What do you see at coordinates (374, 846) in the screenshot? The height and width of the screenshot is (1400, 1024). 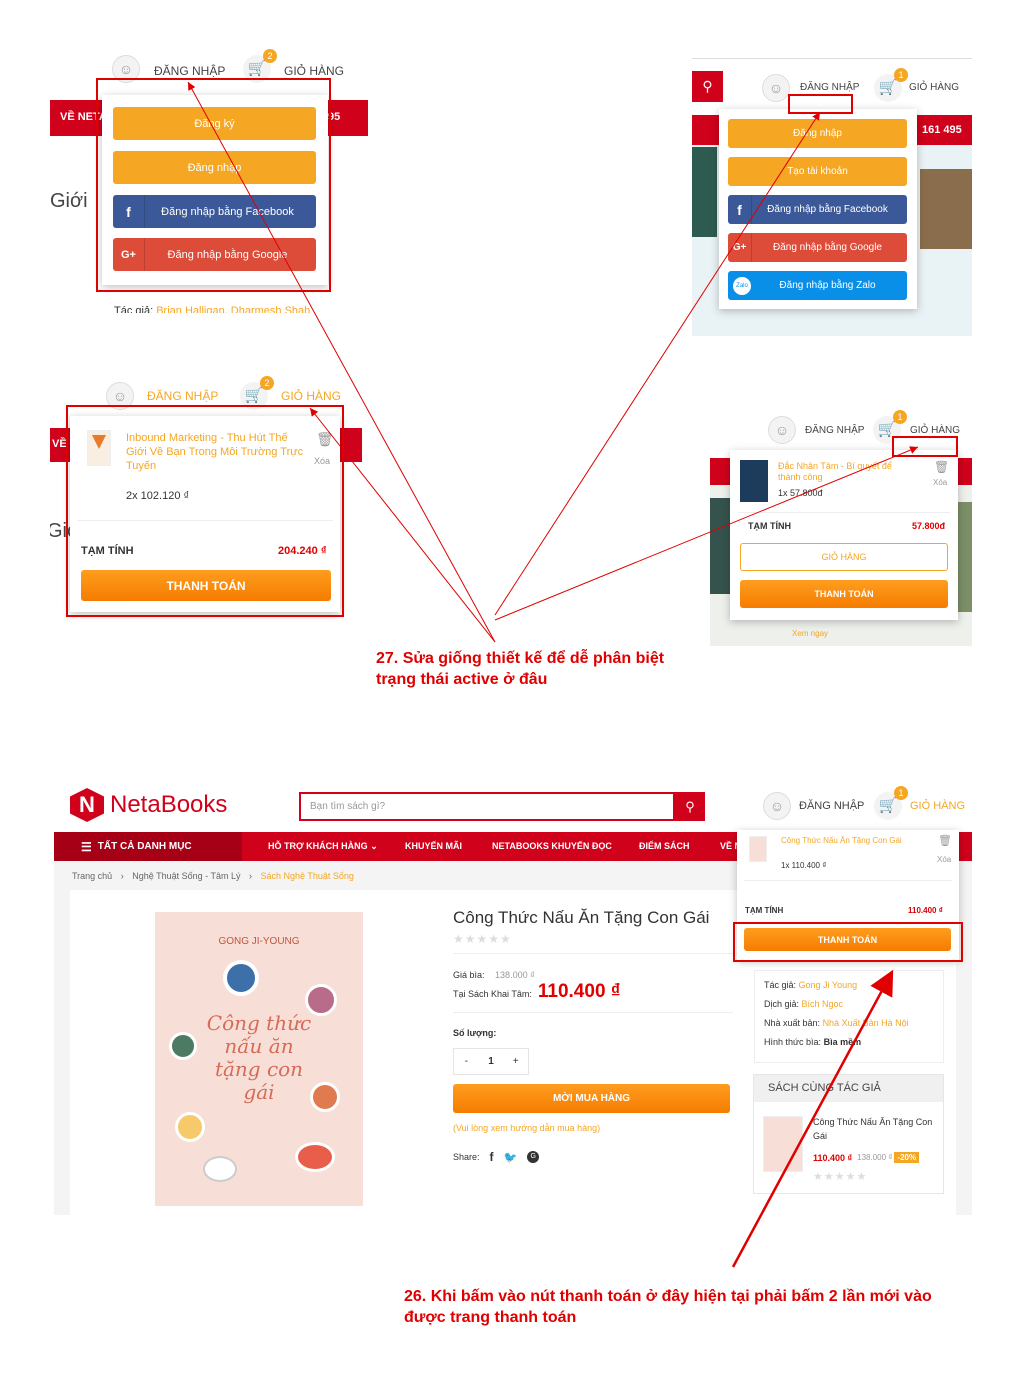 I see `chevron-down-icon: ⌄` at bounding box center [374, 846].